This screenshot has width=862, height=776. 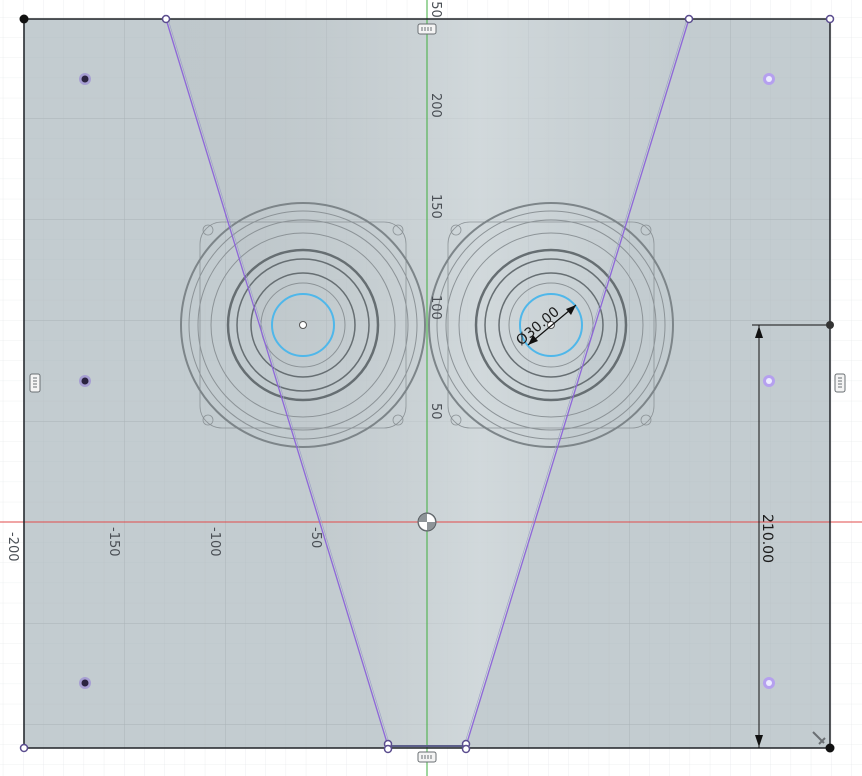 What do you see at coordinates (435, 9) in the screenshot?
I see `y-axis-label: 250` at bounding box center [435, 9].